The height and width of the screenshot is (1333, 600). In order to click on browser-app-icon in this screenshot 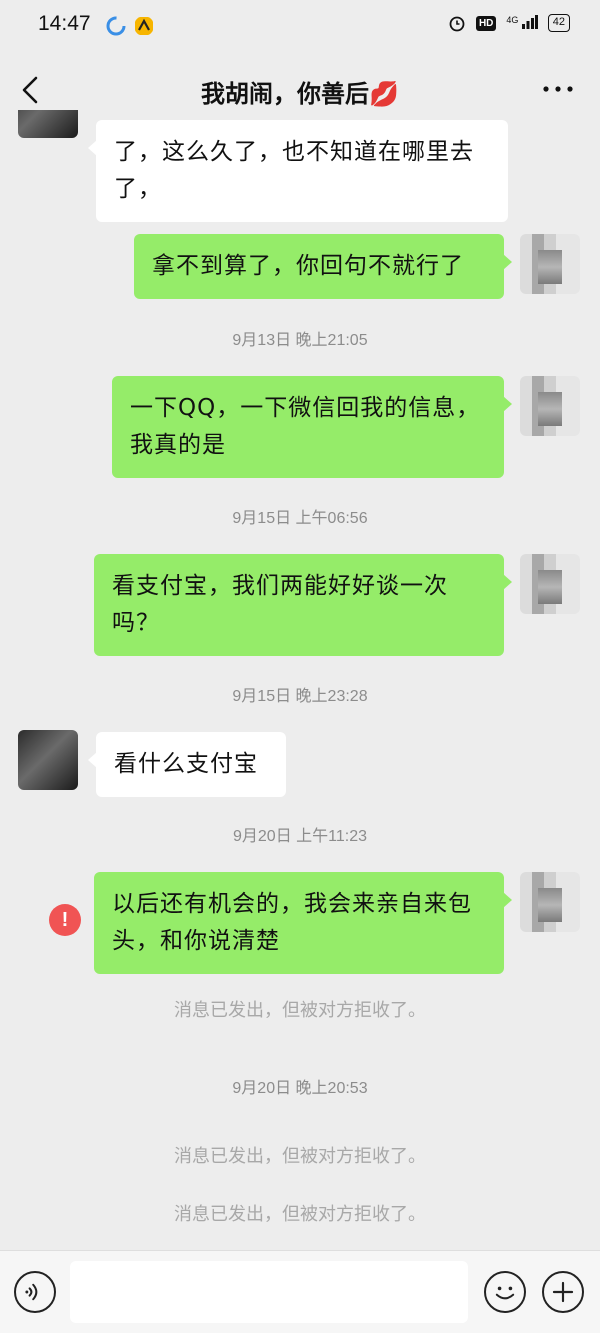, I will do `click(116, 26)`.